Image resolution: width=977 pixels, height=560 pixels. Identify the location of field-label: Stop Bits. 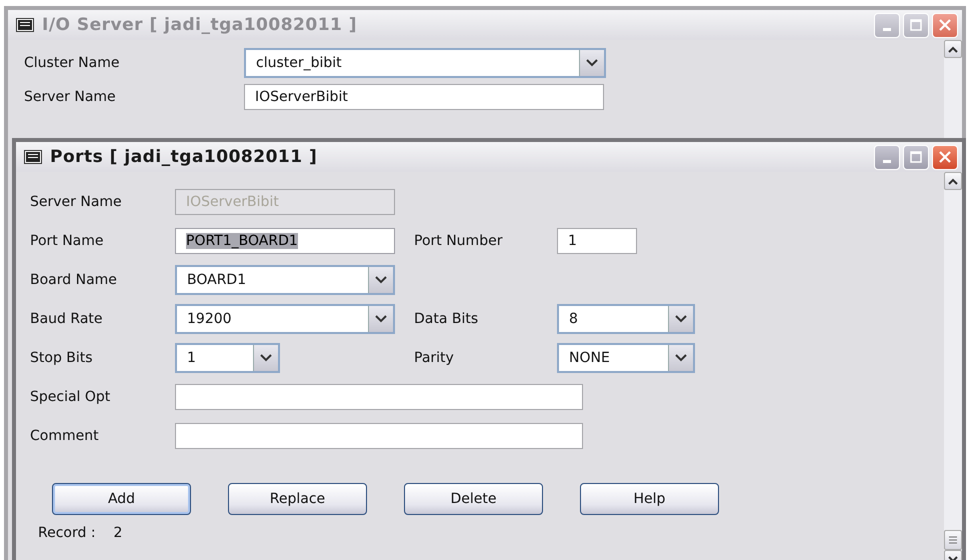
(62, 358).